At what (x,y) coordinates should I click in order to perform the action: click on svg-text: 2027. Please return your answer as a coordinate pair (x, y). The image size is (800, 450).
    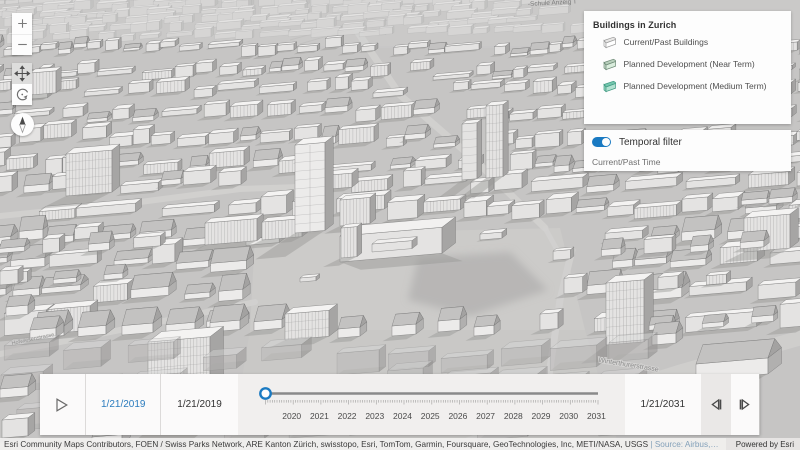
    Looking at the image, I should click on (485, 416).